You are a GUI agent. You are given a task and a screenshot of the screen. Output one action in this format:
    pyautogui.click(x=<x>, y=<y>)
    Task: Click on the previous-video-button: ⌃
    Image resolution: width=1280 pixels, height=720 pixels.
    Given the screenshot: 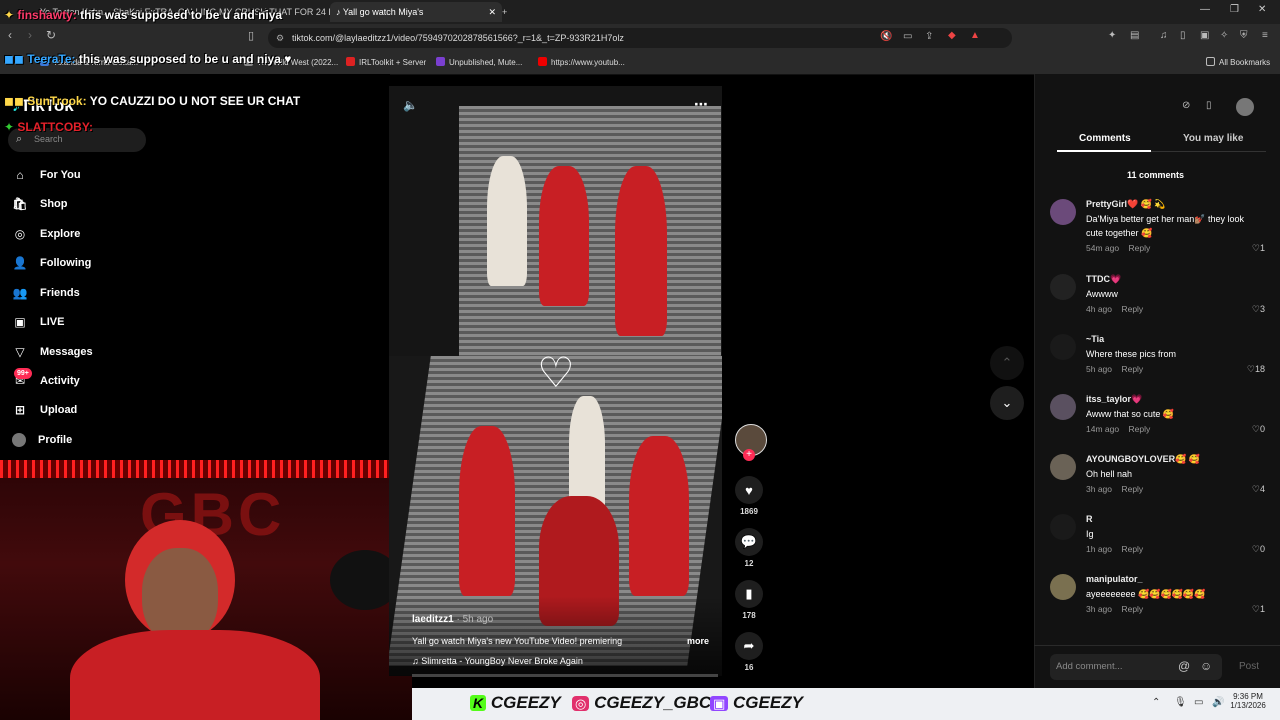 What is the action you would take?
    pyautogui.click(x=1007, y=363)
    